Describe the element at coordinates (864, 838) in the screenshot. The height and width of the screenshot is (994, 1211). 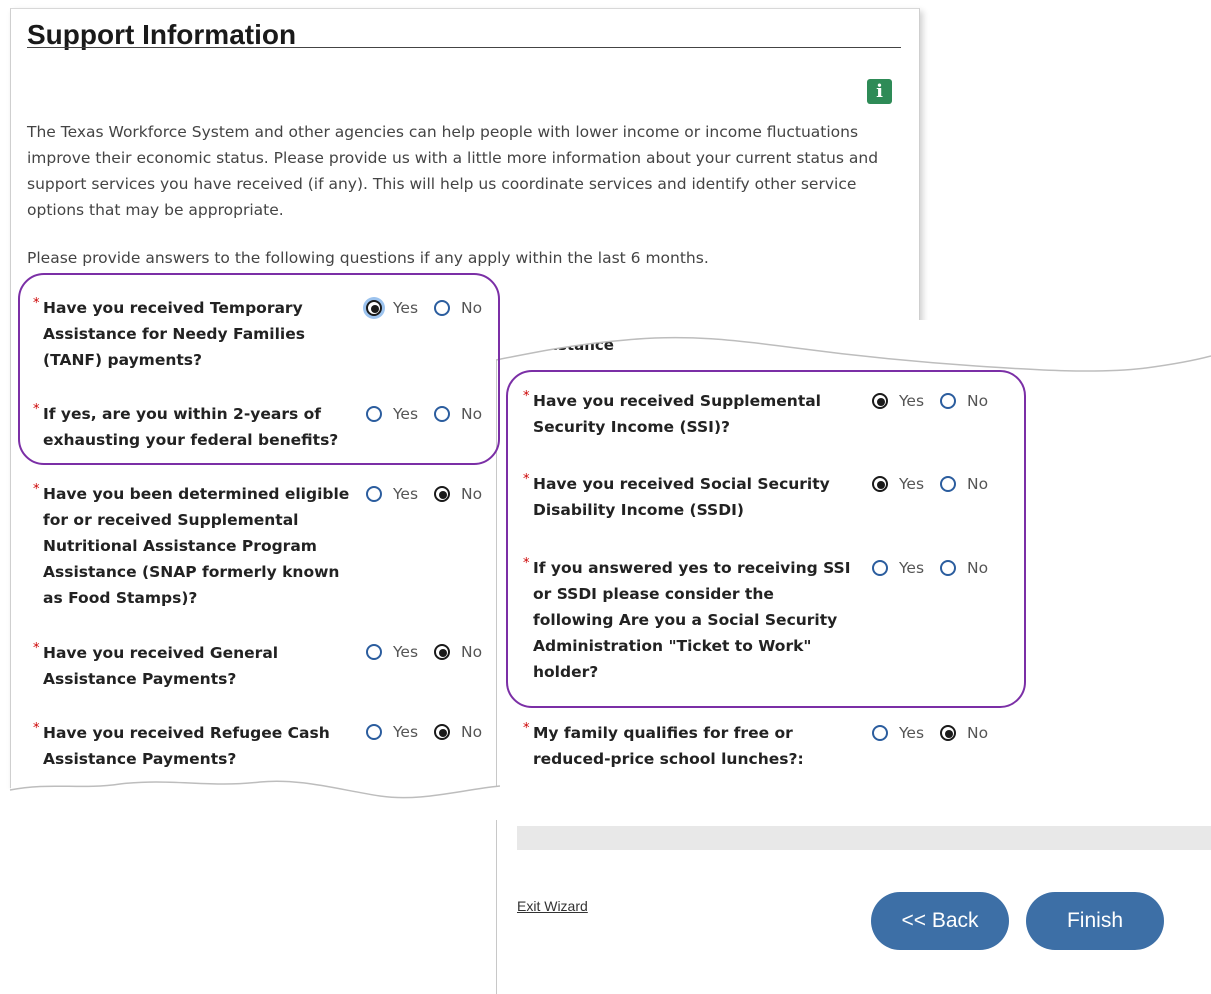
I see `divider-bar` at that location.